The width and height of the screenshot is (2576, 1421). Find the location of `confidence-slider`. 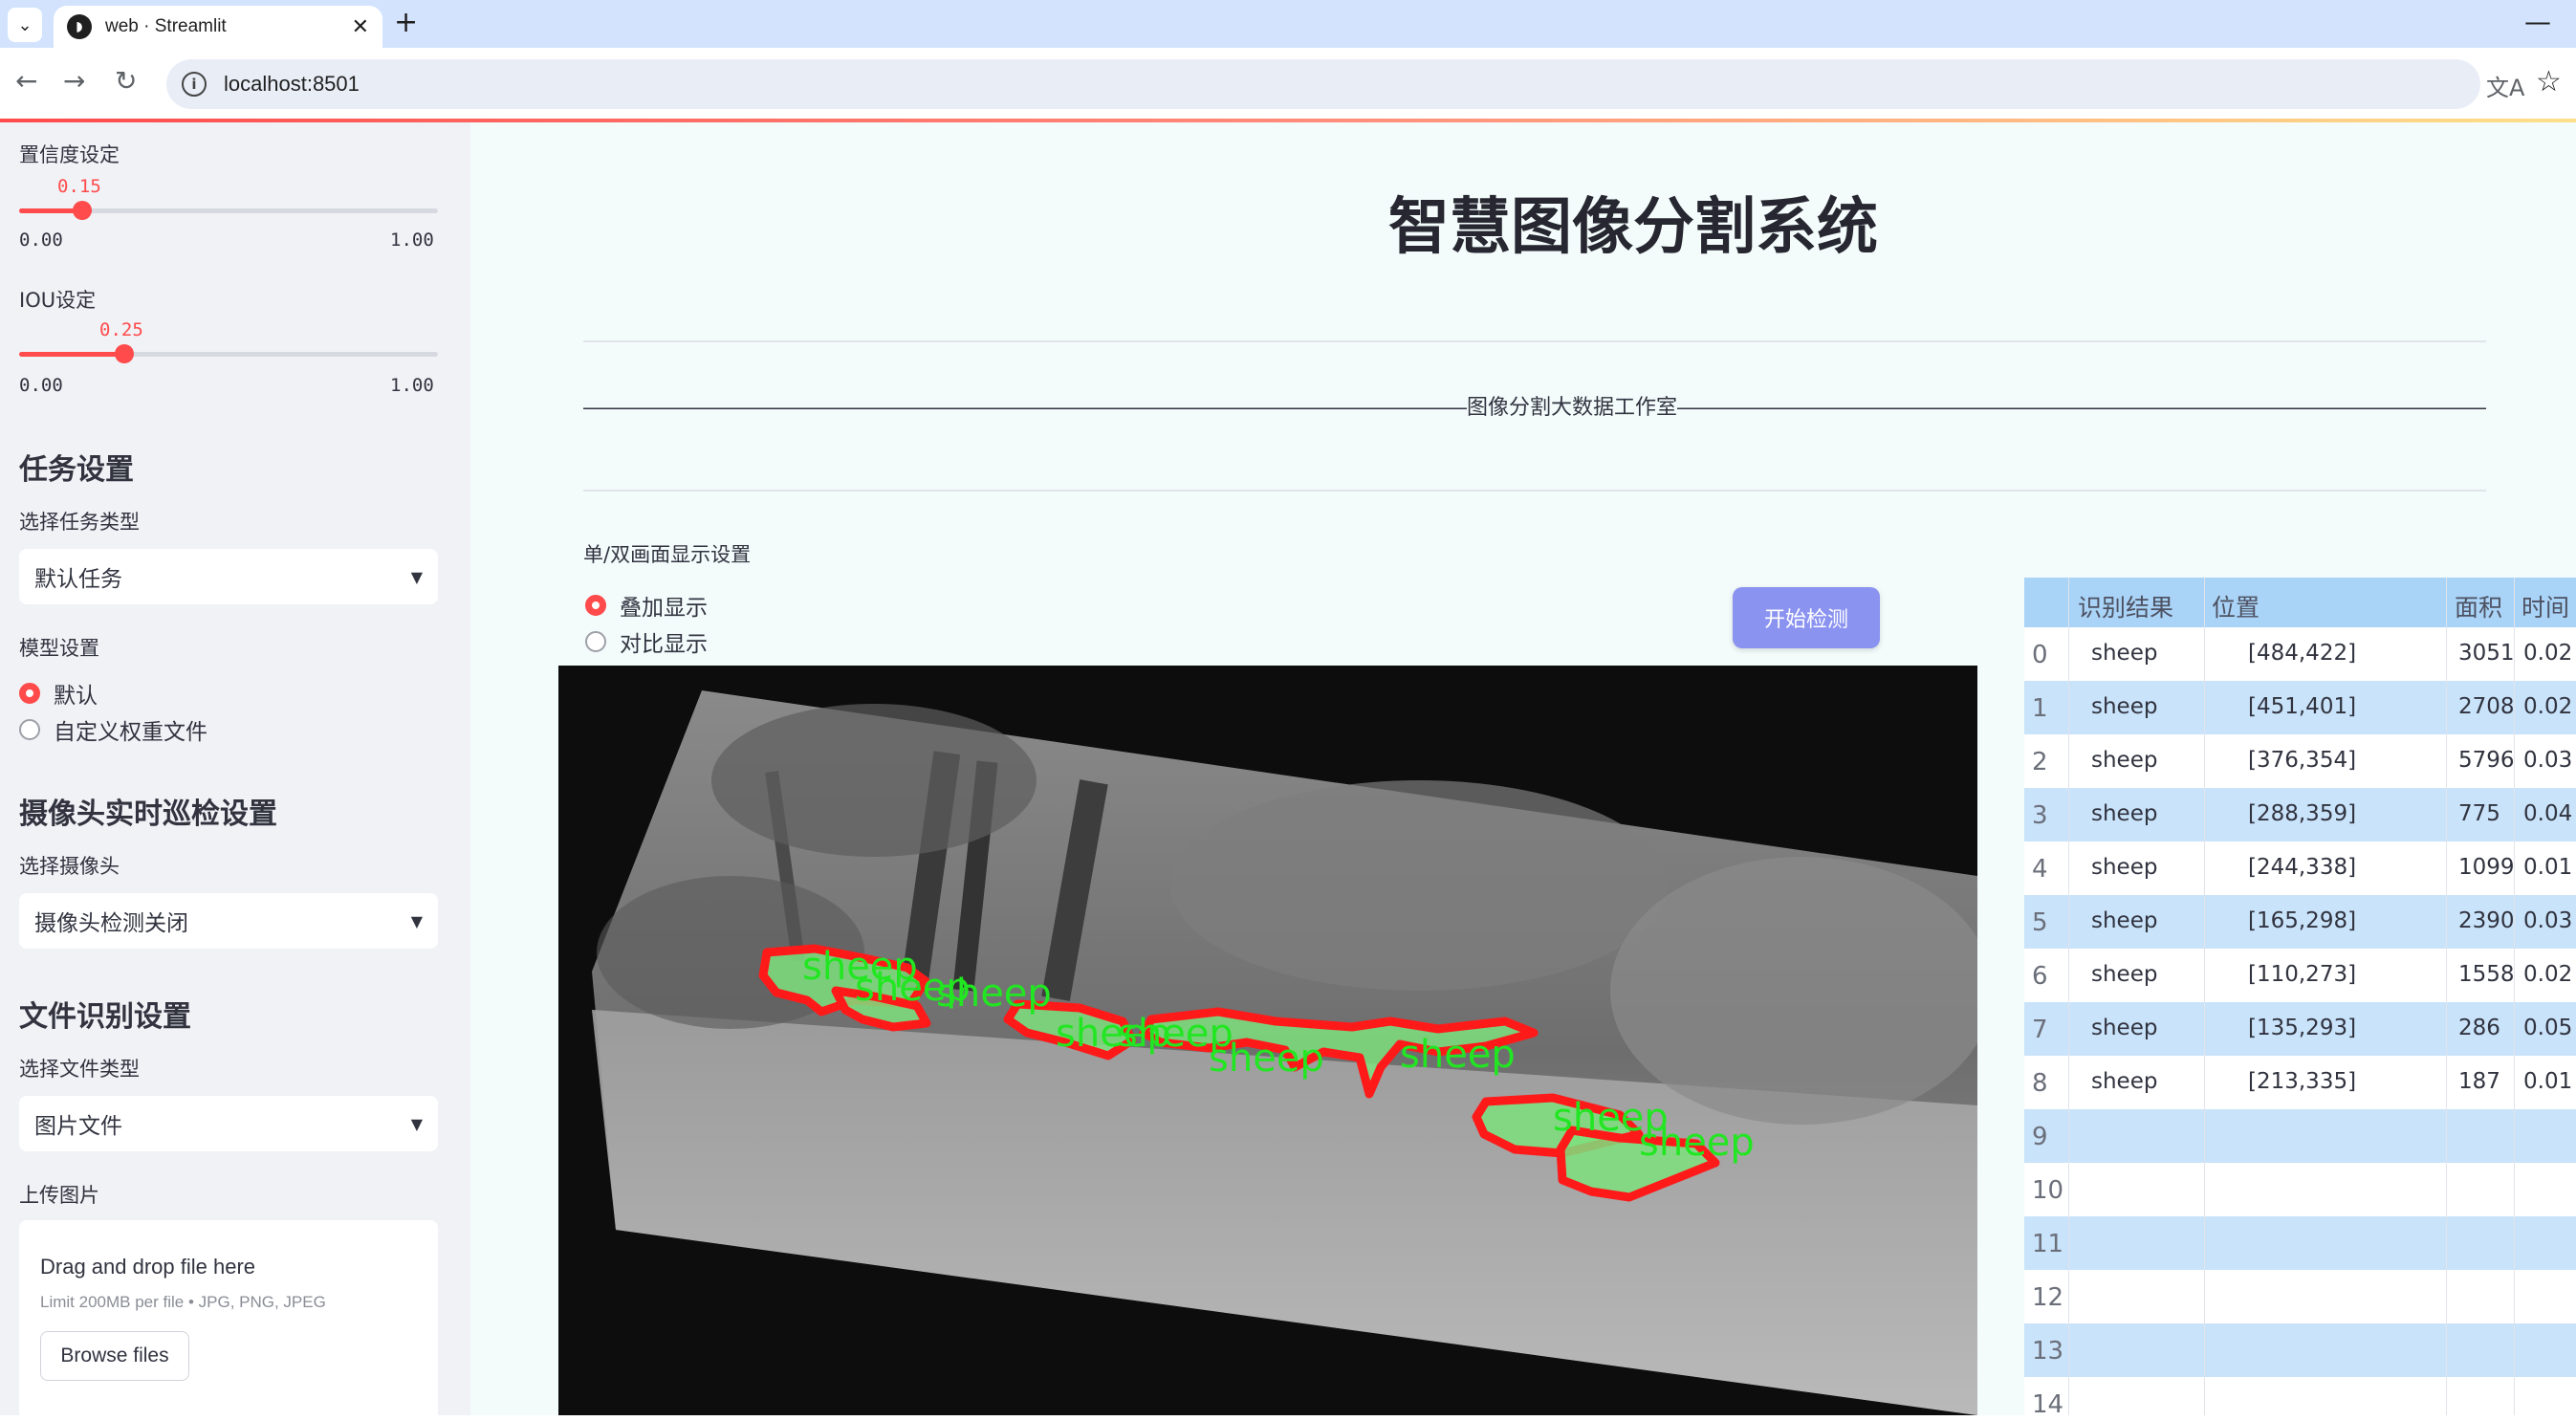

confidence-slider is located at coordinates (228, 210).